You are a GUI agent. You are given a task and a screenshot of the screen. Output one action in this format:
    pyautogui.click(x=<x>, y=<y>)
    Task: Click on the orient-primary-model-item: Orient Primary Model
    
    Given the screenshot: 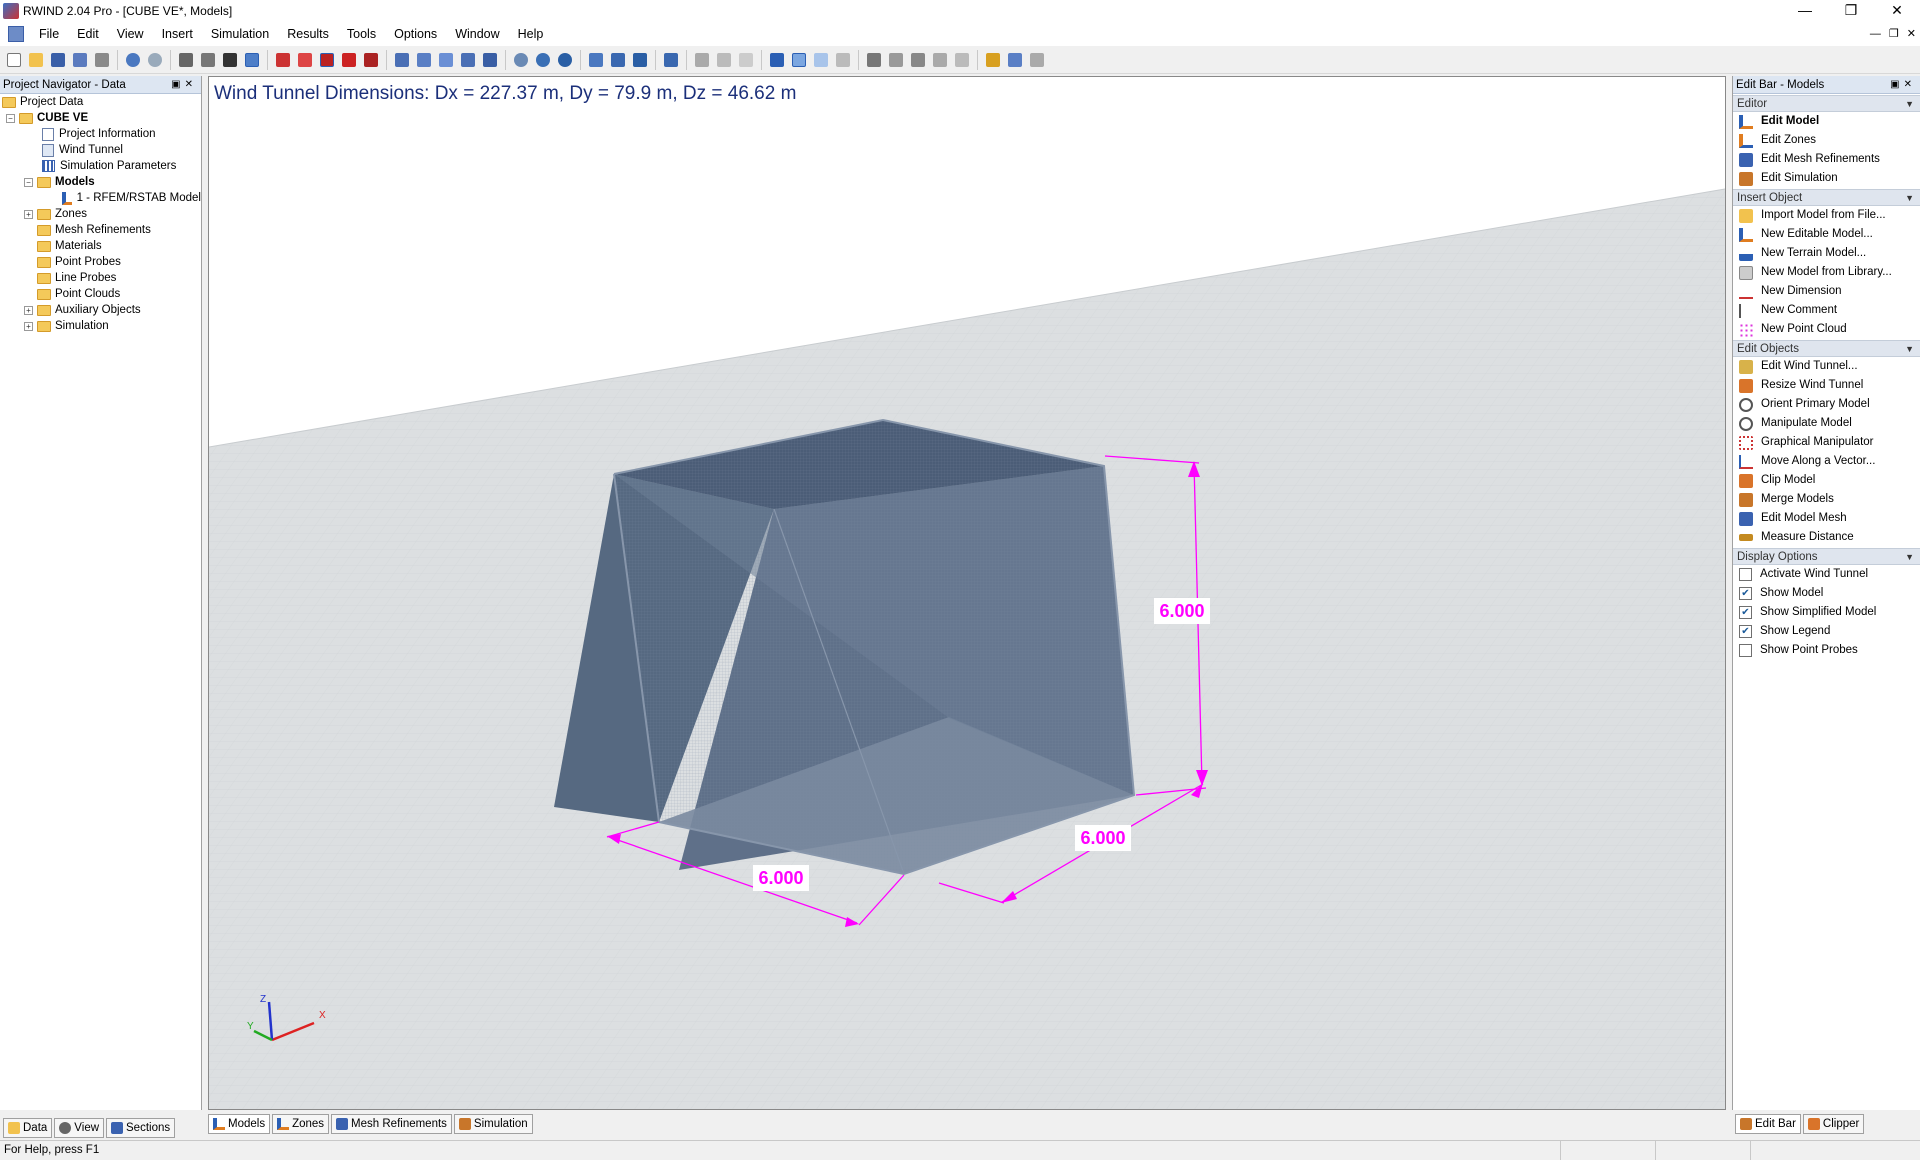 What is the action you would take?
    pyautogui.click(x=1826, y=404)
    